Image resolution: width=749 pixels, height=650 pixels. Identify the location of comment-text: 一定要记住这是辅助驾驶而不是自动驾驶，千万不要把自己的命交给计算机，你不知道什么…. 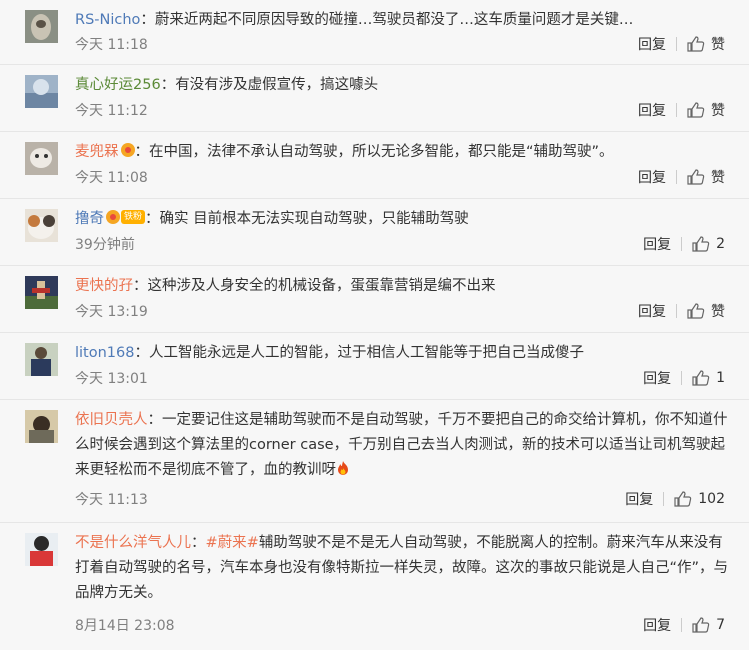
(401, 445).